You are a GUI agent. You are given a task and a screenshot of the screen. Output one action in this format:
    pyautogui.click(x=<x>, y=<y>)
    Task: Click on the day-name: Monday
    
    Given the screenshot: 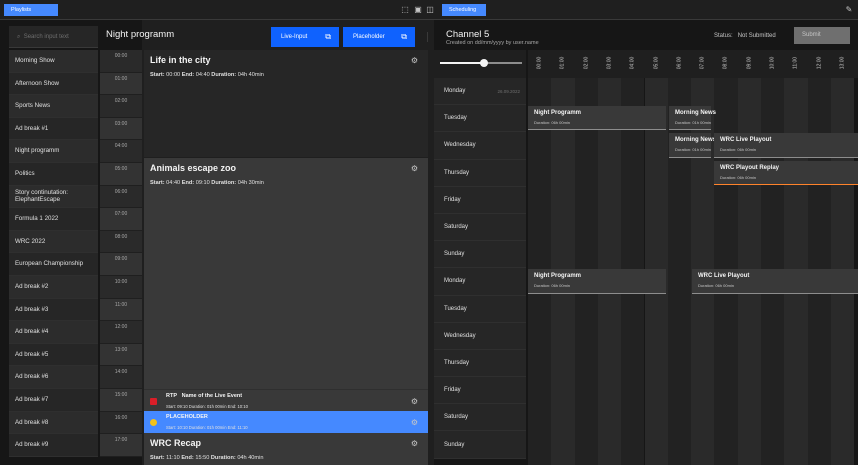 What is the action you would take?
    pyautogui.click(x=455, y=91)
    